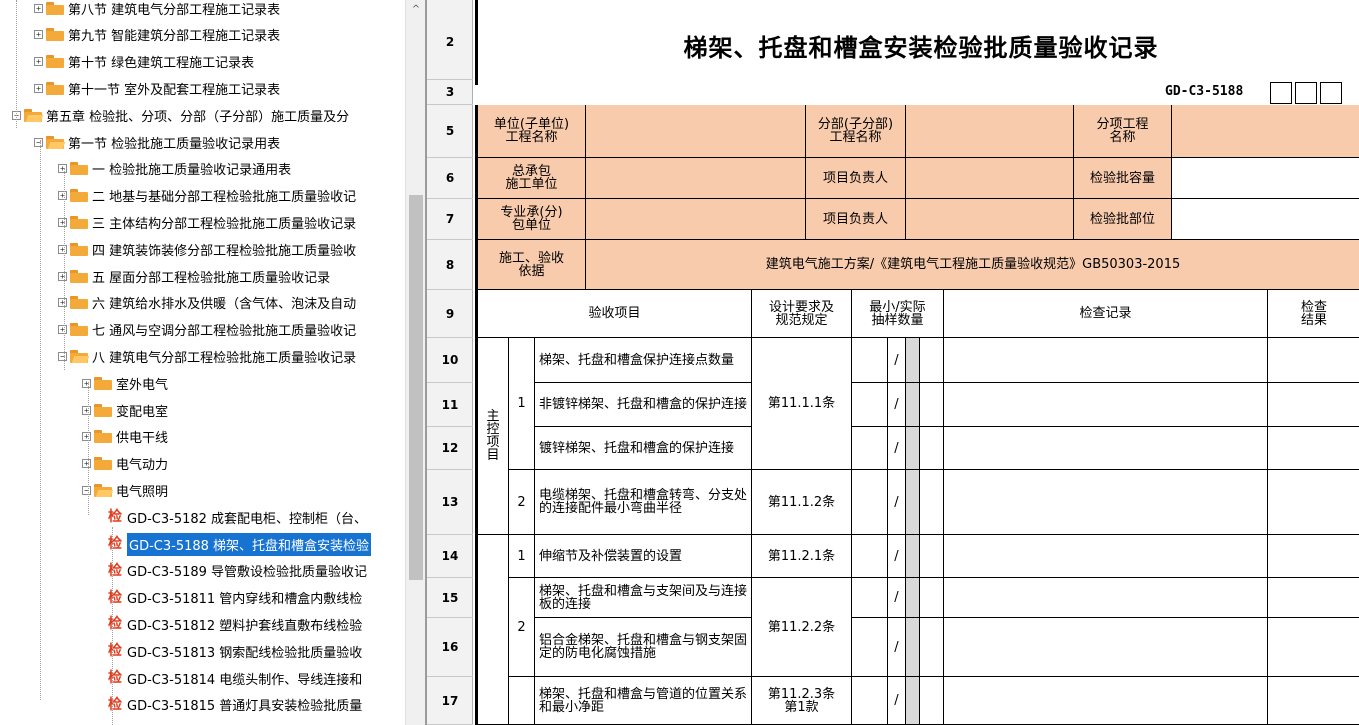 The height and width of the screenshot is (725, 1359). Describe the element at coordinates (990, 131) in the screenshot. I see `sub-project-value` at that location.